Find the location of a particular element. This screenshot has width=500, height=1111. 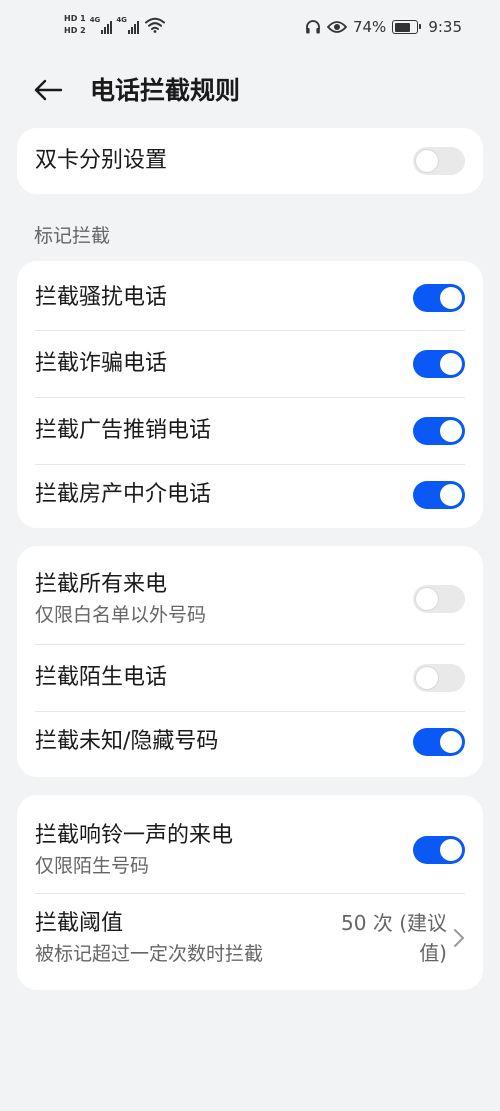

status-bar-right: 74% 9:35 is located at coordinates (383, 27).